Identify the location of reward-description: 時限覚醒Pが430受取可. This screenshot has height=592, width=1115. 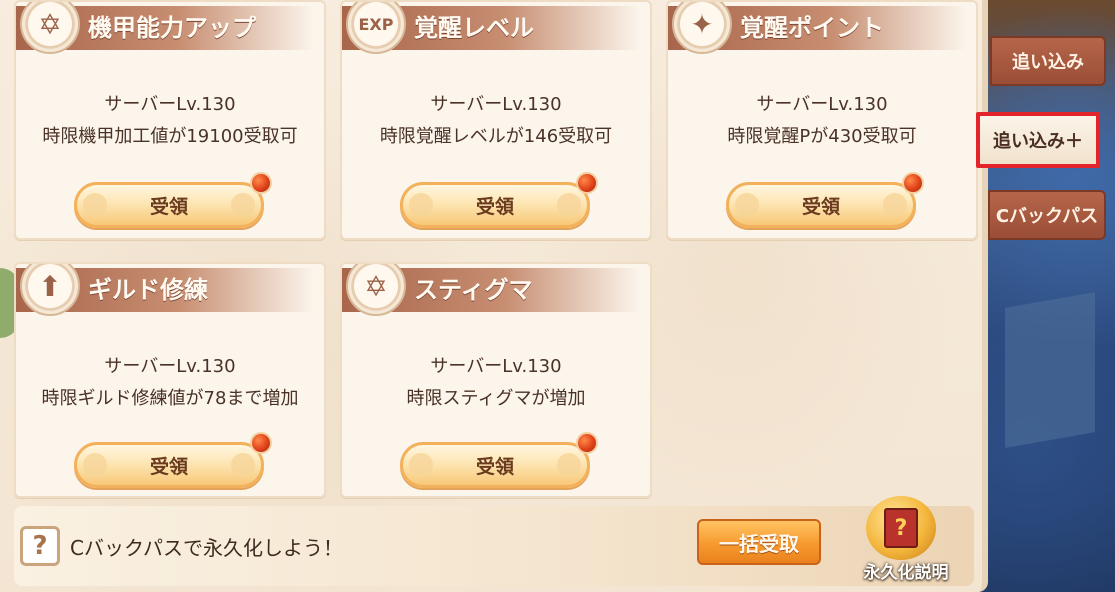
(822, 136).